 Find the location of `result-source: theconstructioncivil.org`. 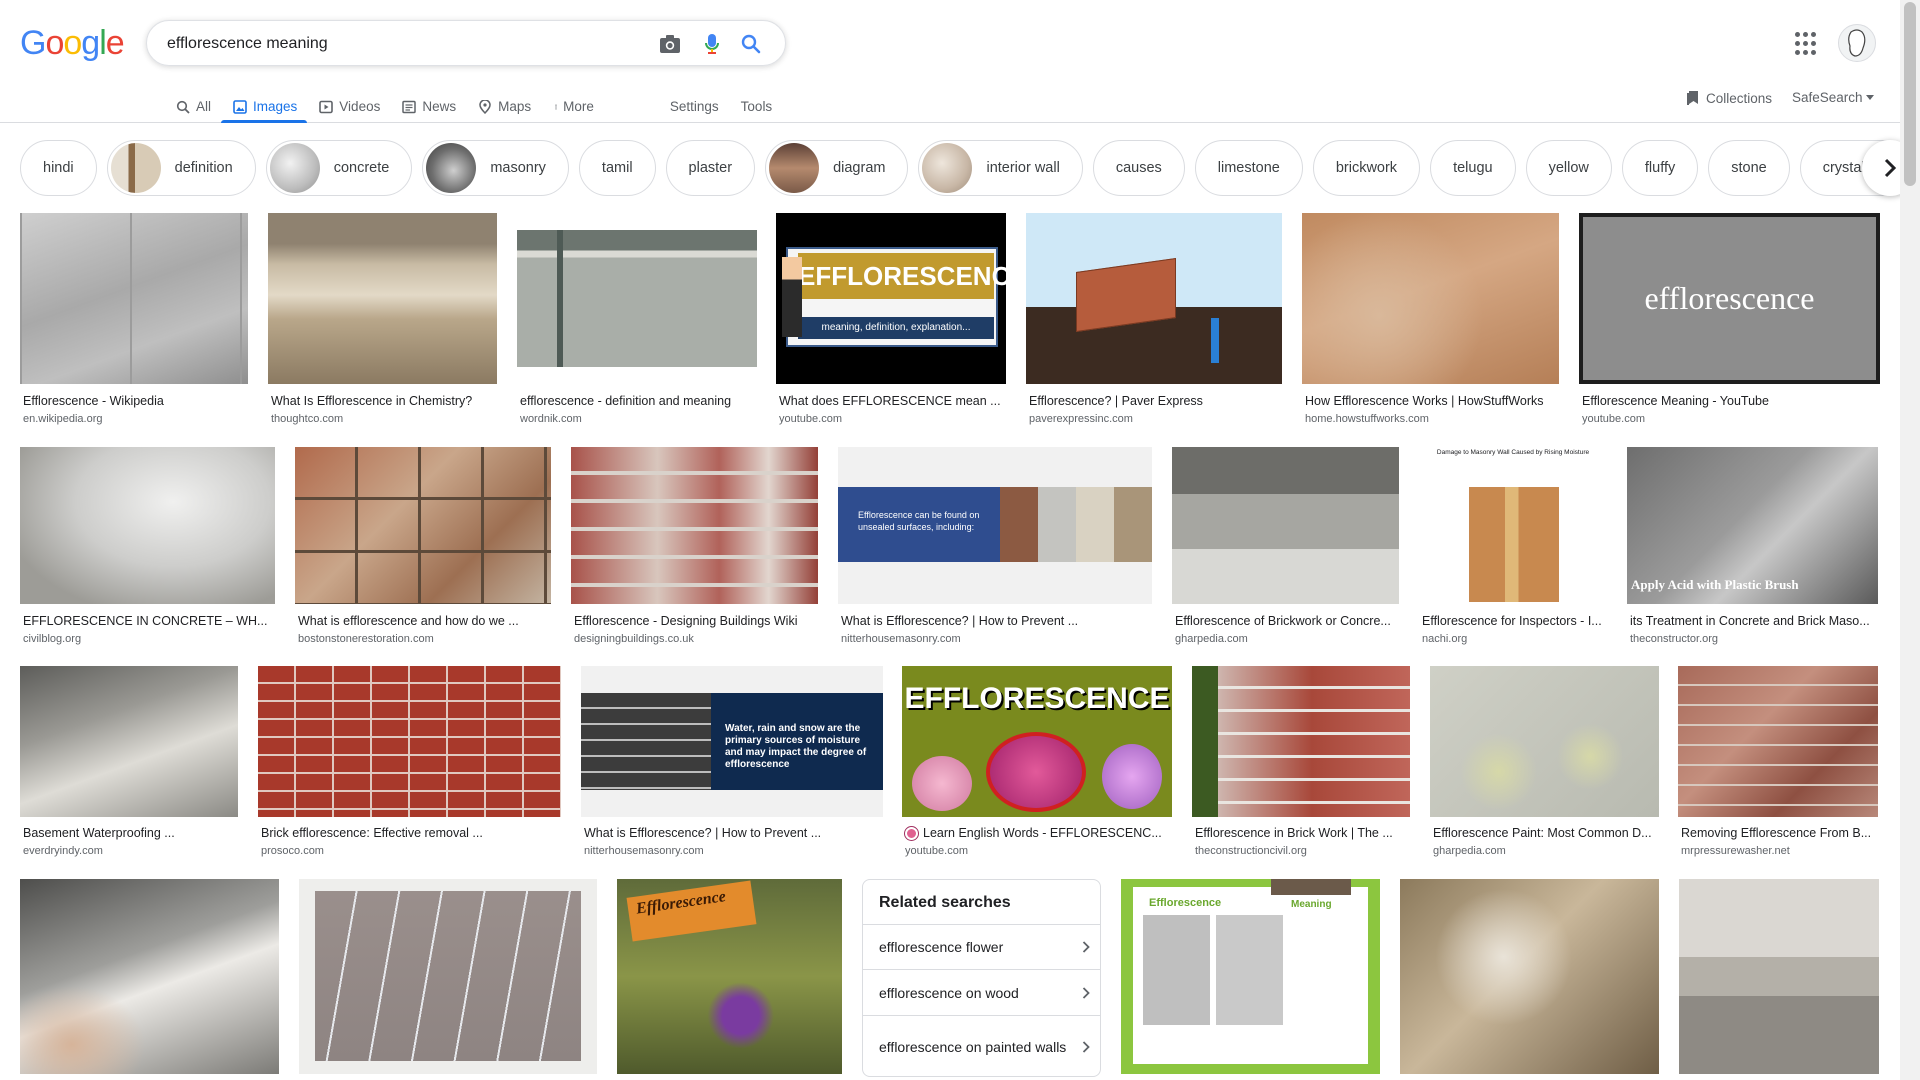

result-source: theconstructioncivil.org is located at coordinates (1251, 851).